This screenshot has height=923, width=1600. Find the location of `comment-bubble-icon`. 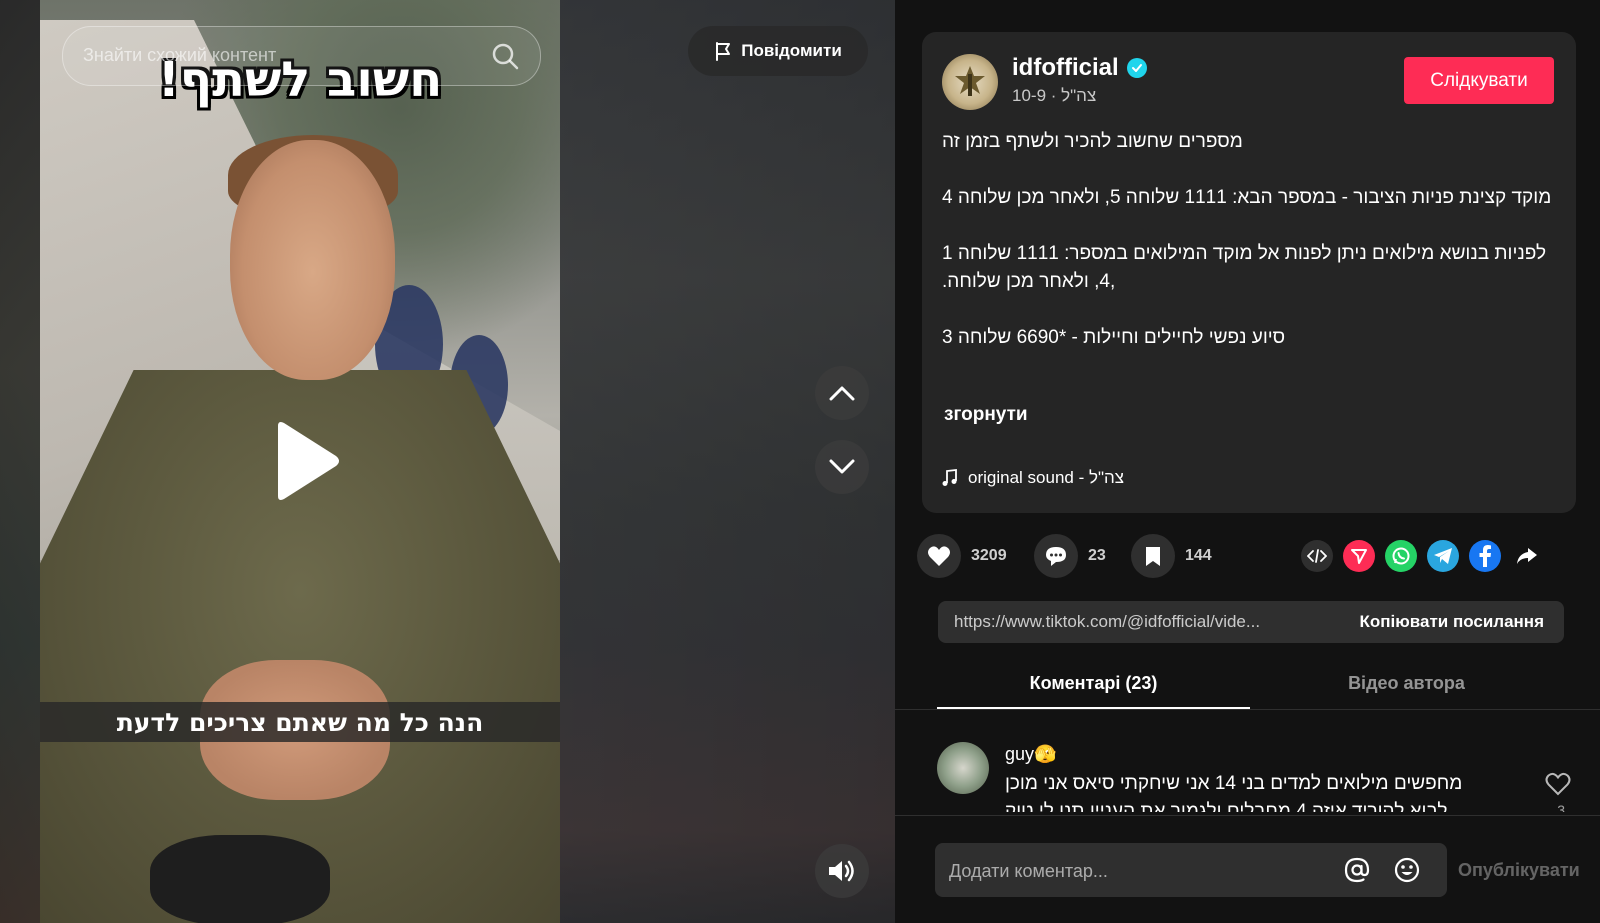

comment-bubble-icon is located at coordinates (1056, 556).